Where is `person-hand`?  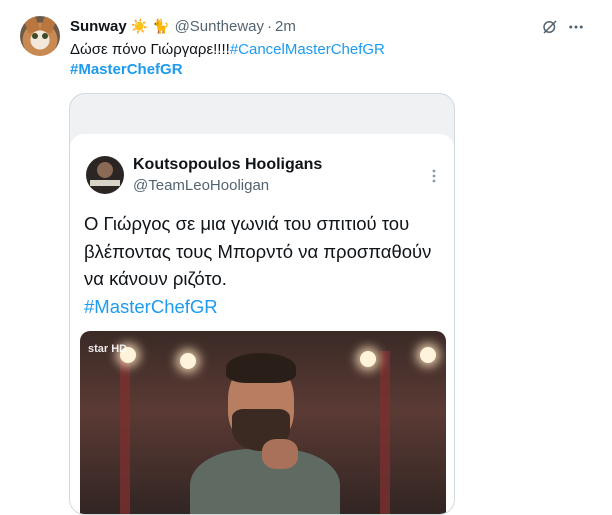 person-hand is located at coordinates (280, 454).